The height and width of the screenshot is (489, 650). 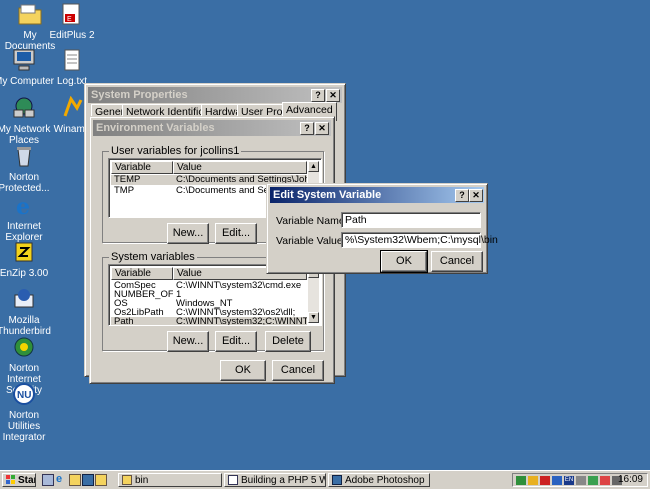 I want to click on recycle-bin-icon, so click(x=24, y=157).